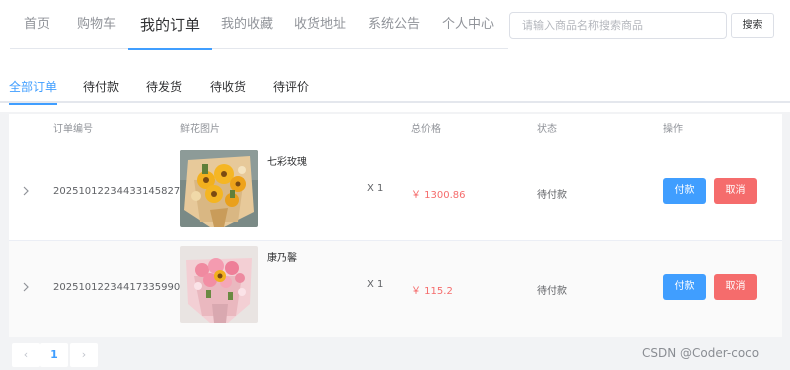  Describe the element at coordinates (117, 287) in the screenshot. I see `order-number: 20251012234417335990` at that location.